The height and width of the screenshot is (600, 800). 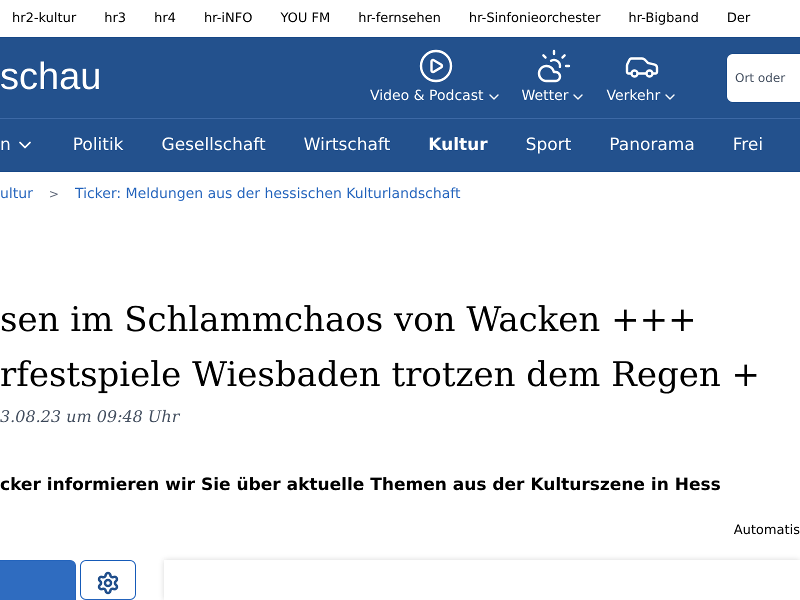 I want to click on nav-tab: Panorama, so click(x=652, y=145).